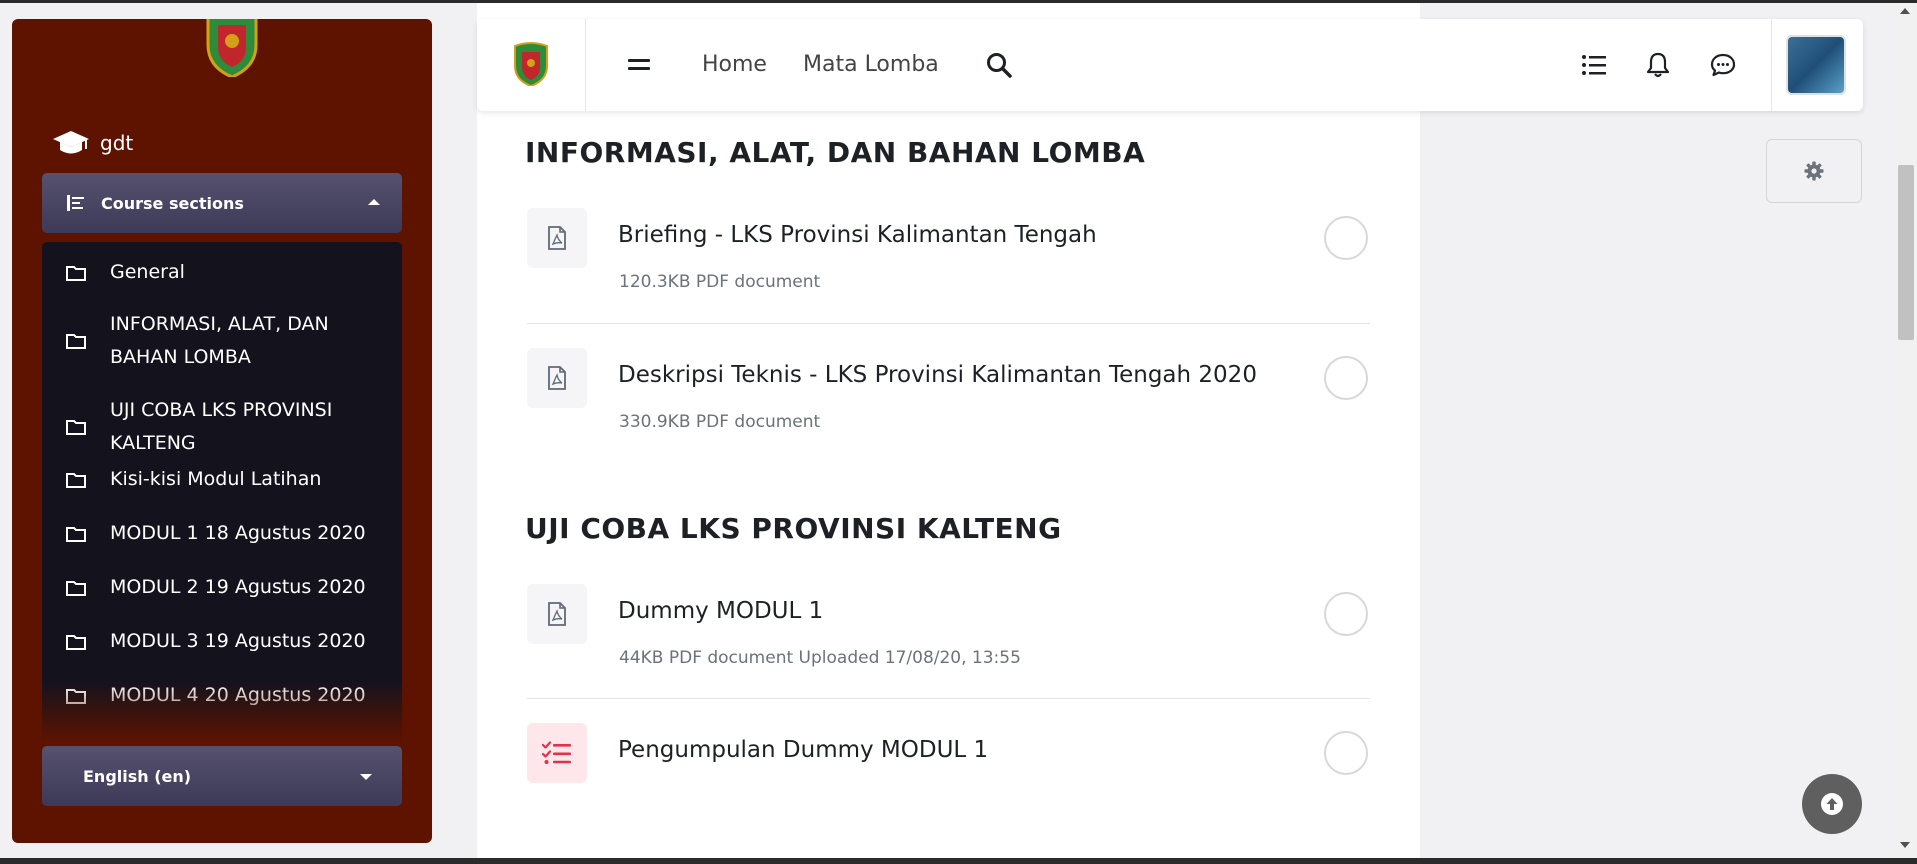 This screenshot has height=864, width=1917. What do you see at coordinates (137, 776) in the screenshot?
I see `language-label: English (en)` at bounding box center [137, 776].